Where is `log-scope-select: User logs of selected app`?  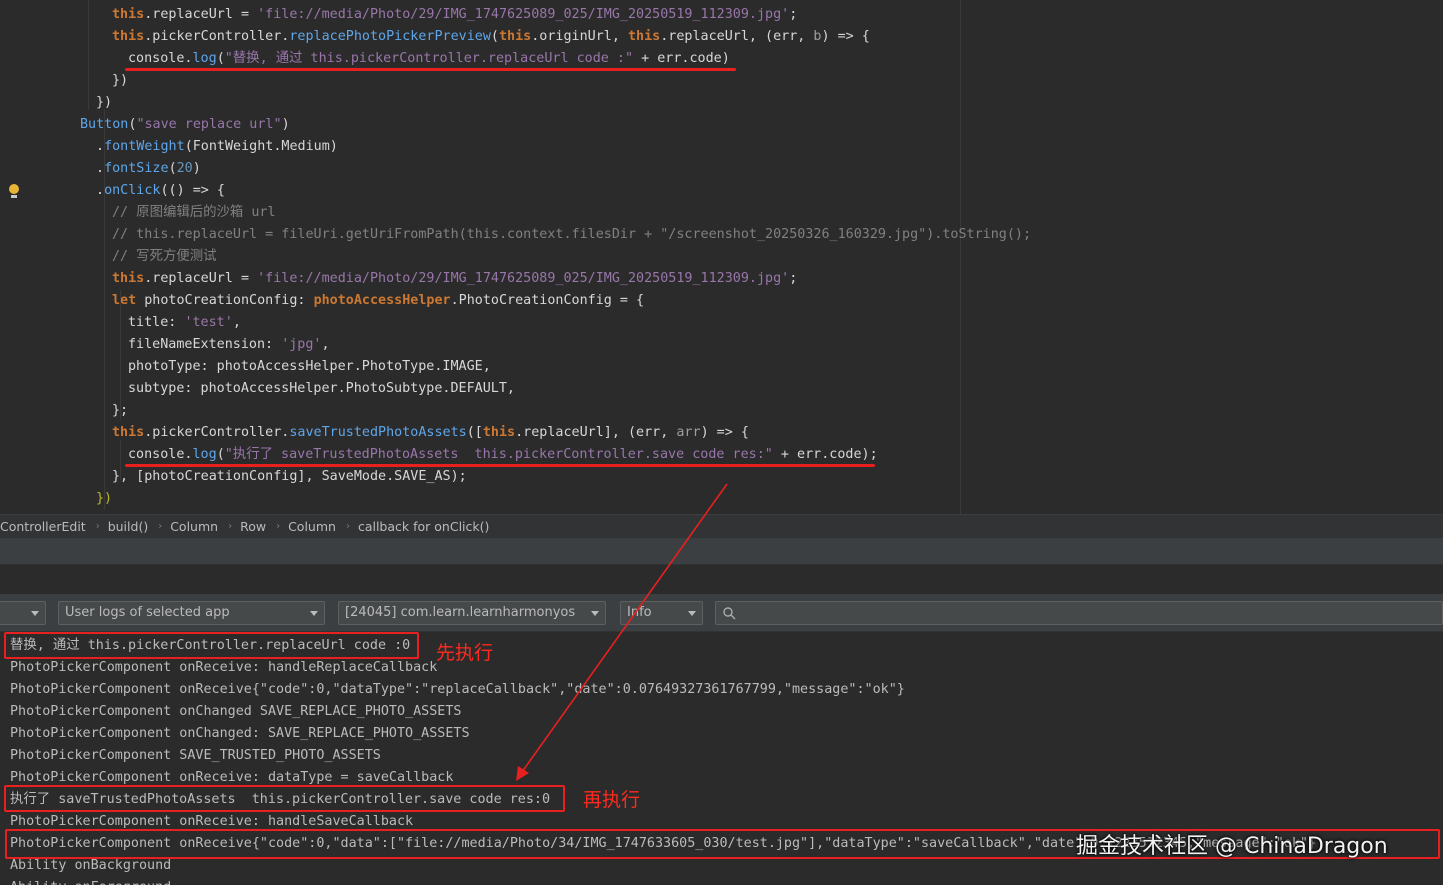
log-scope-select: User logs of selected app is located at coordinates (191, 613).